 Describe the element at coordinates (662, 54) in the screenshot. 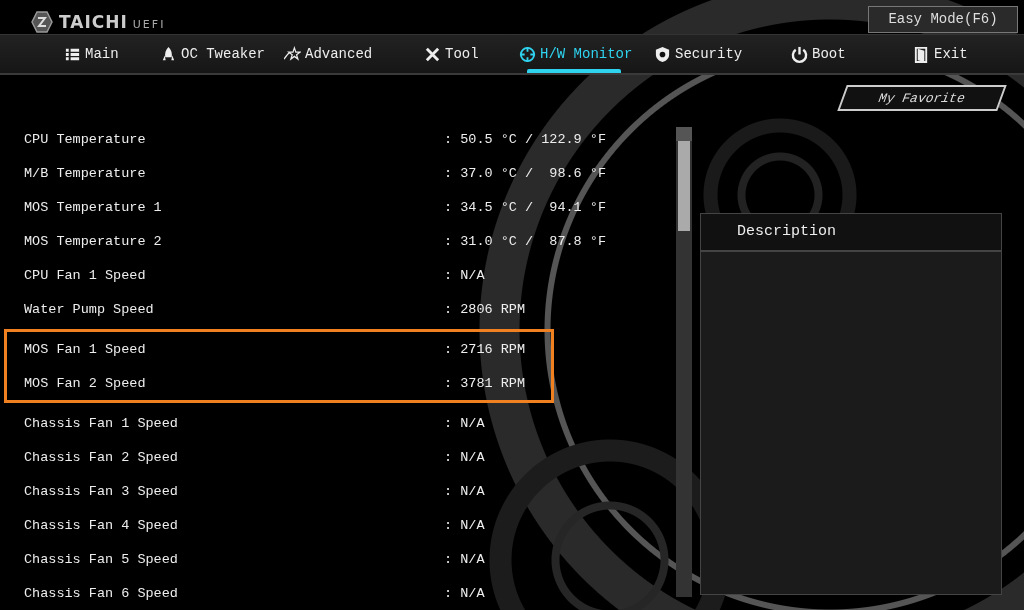

I see `shield-icon` at that location.